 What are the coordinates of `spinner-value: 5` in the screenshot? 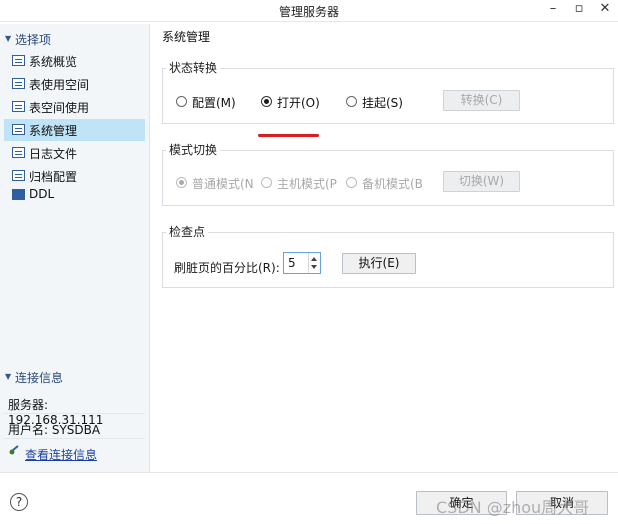 It's located at (292, 263).